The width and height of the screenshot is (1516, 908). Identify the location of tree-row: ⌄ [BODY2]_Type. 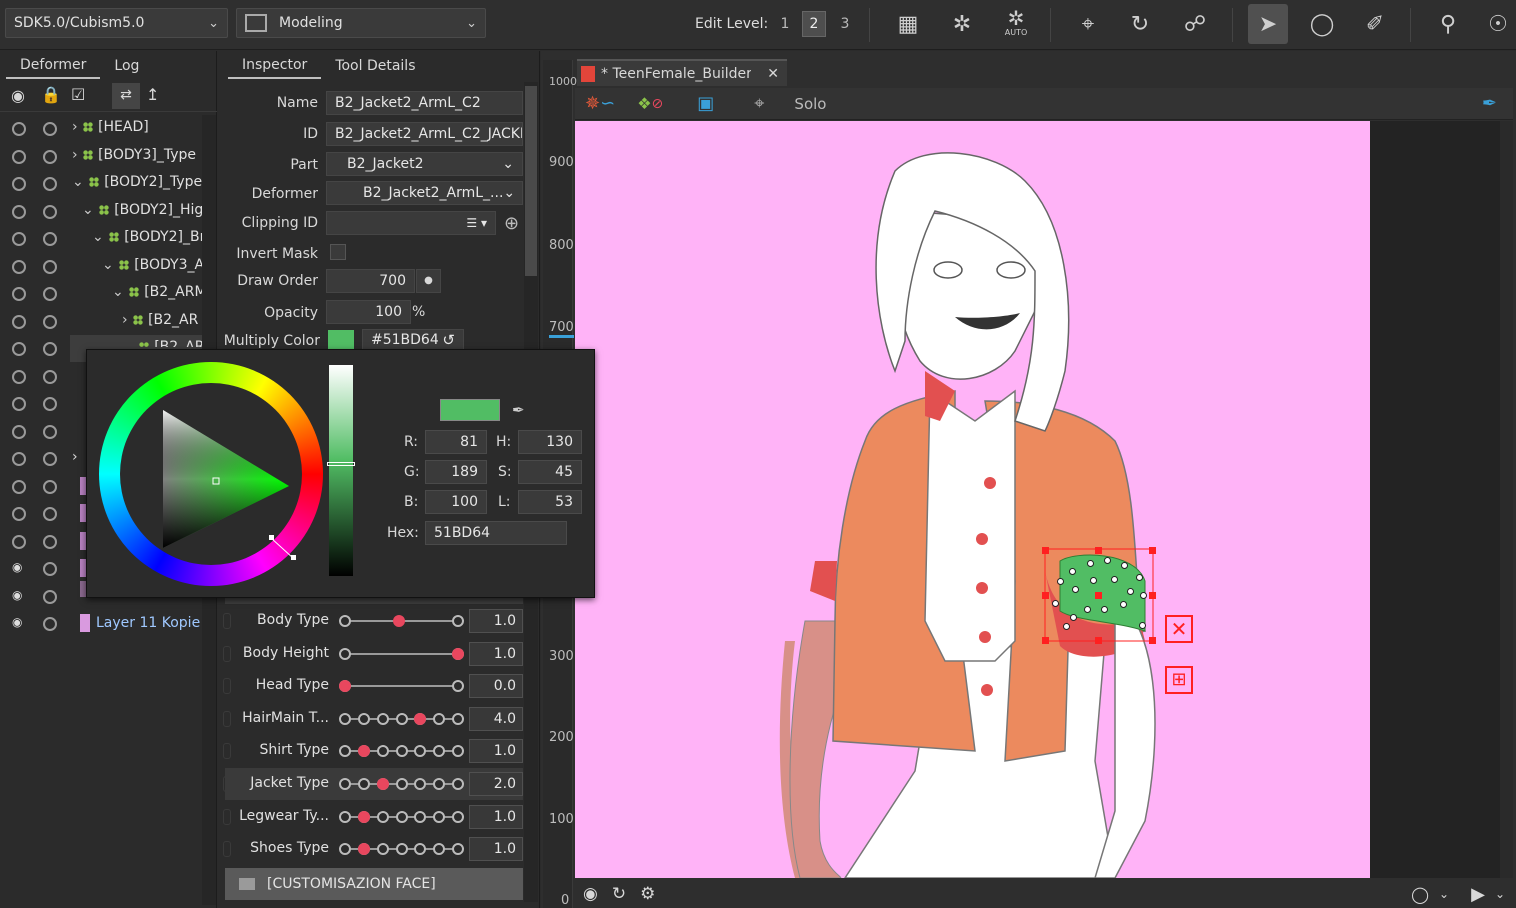
(107, 183).